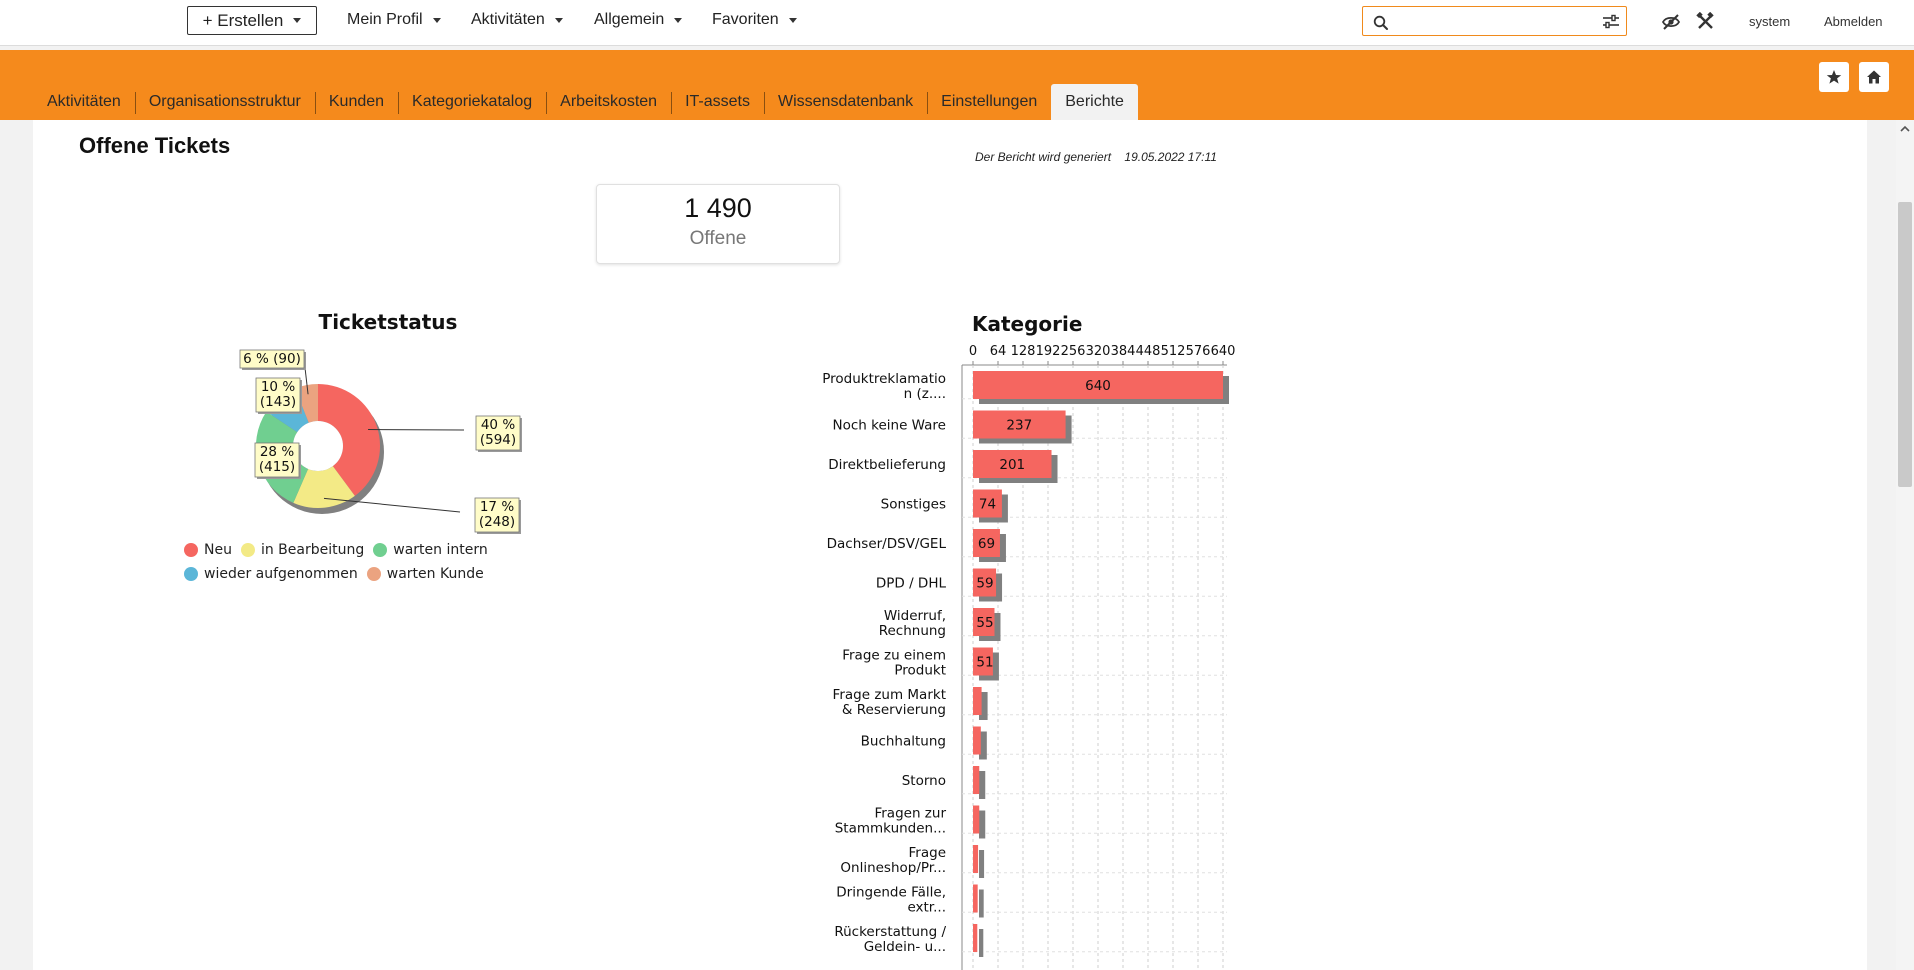 Image resolution: width=1914 pixels, height=970 pixels. I want to click on tab-wissensdatenbank: Wissensdatenbank, so click(845, 102).